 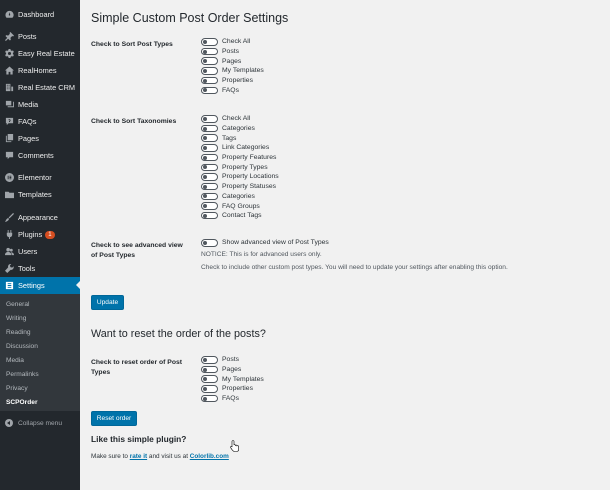 What do you see at coordinates (229, 138) in the screenshot?
I see `toggle-label: Tags` at bounding box center [229, 138].